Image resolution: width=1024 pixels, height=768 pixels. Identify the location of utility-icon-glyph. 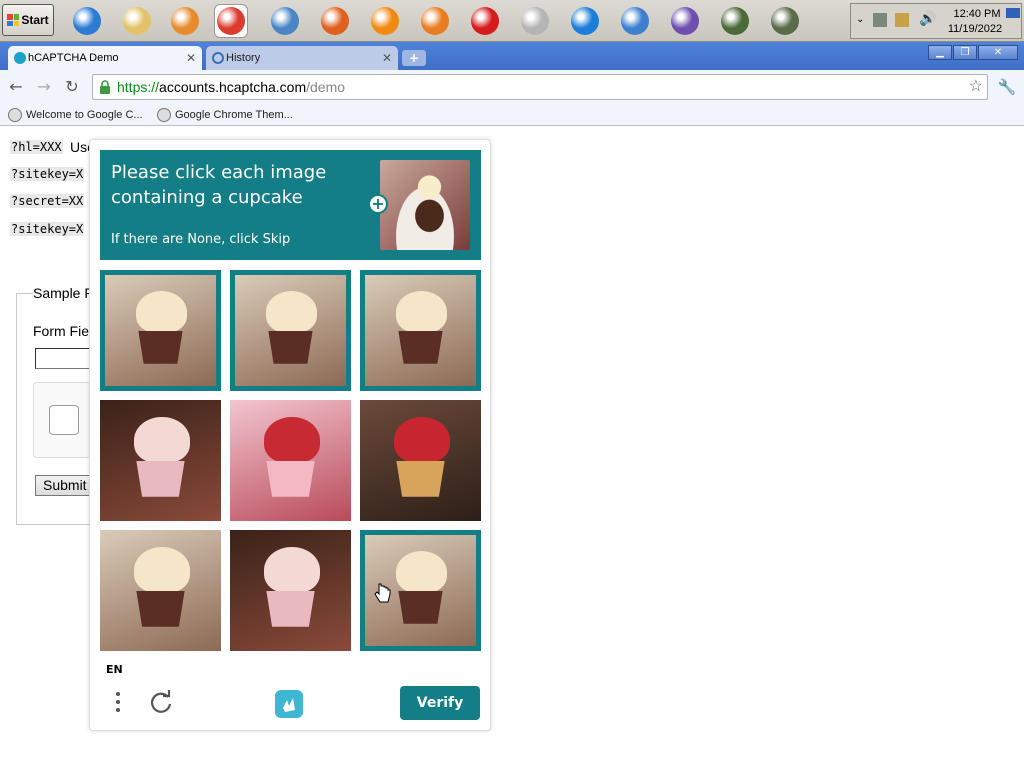
(785, 21).